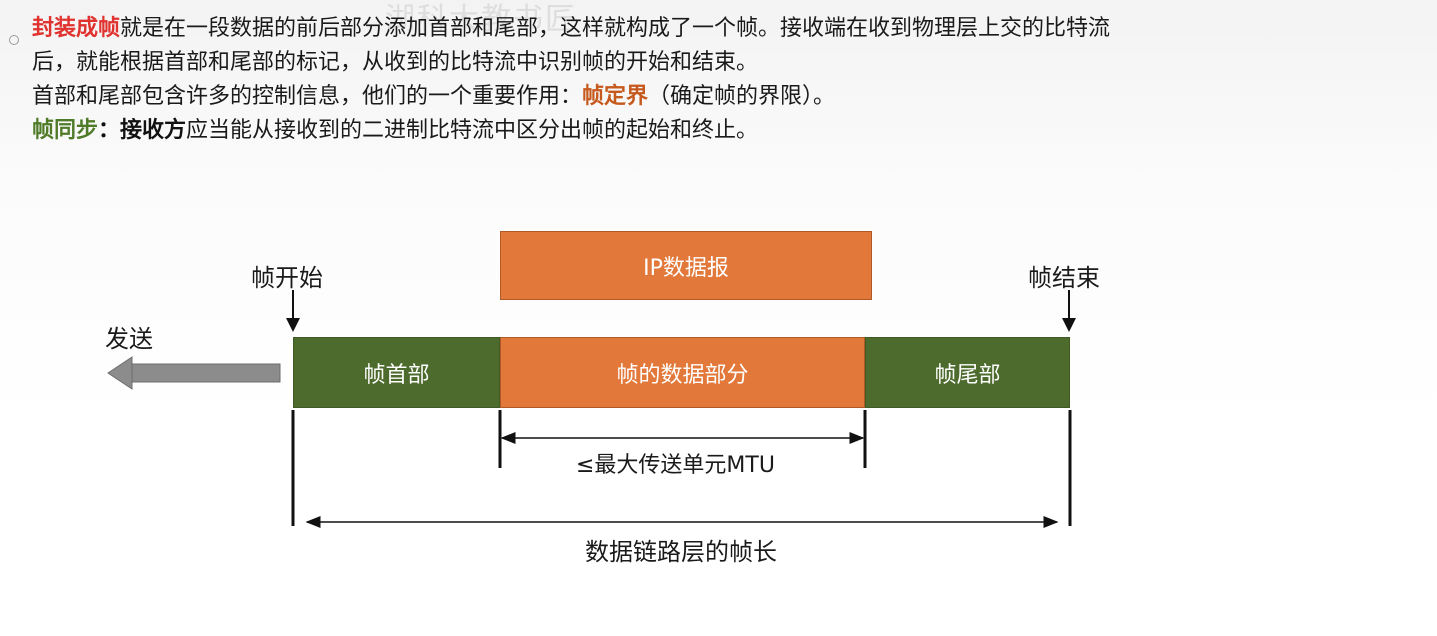  Describe the element at coordinates (615, 96) in the screenshot. I see `term-frame-delimiting: 帧定界` at that location.